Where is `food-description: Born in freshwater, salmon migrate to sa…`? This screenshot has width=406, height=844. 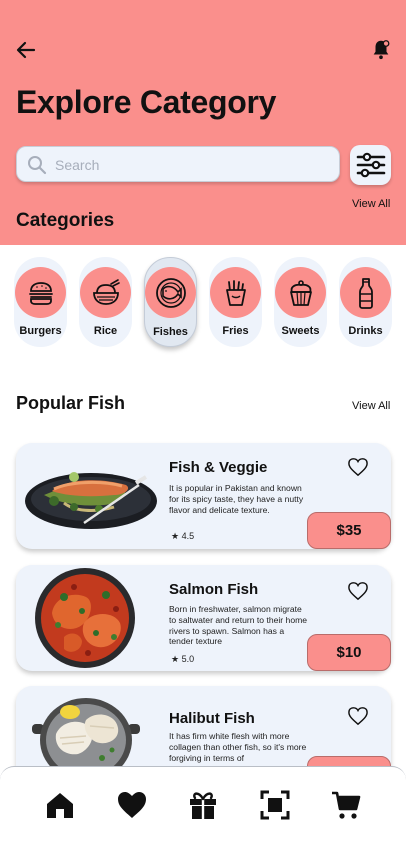
food-description: Born in freshwater, salmon migrate to sa… is located at coordinates (238, 625).